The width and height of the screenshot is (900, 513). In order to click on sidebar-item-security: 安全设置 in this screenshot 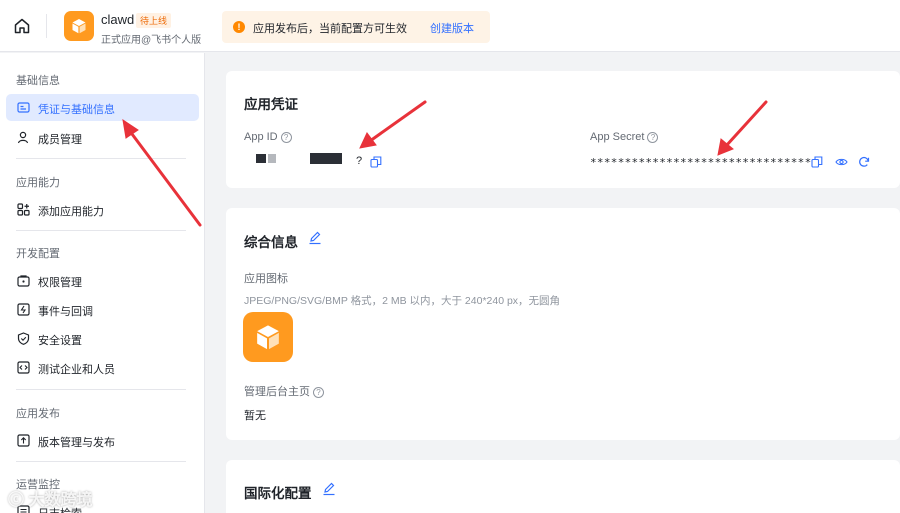, I will do `click(102, 338)`.